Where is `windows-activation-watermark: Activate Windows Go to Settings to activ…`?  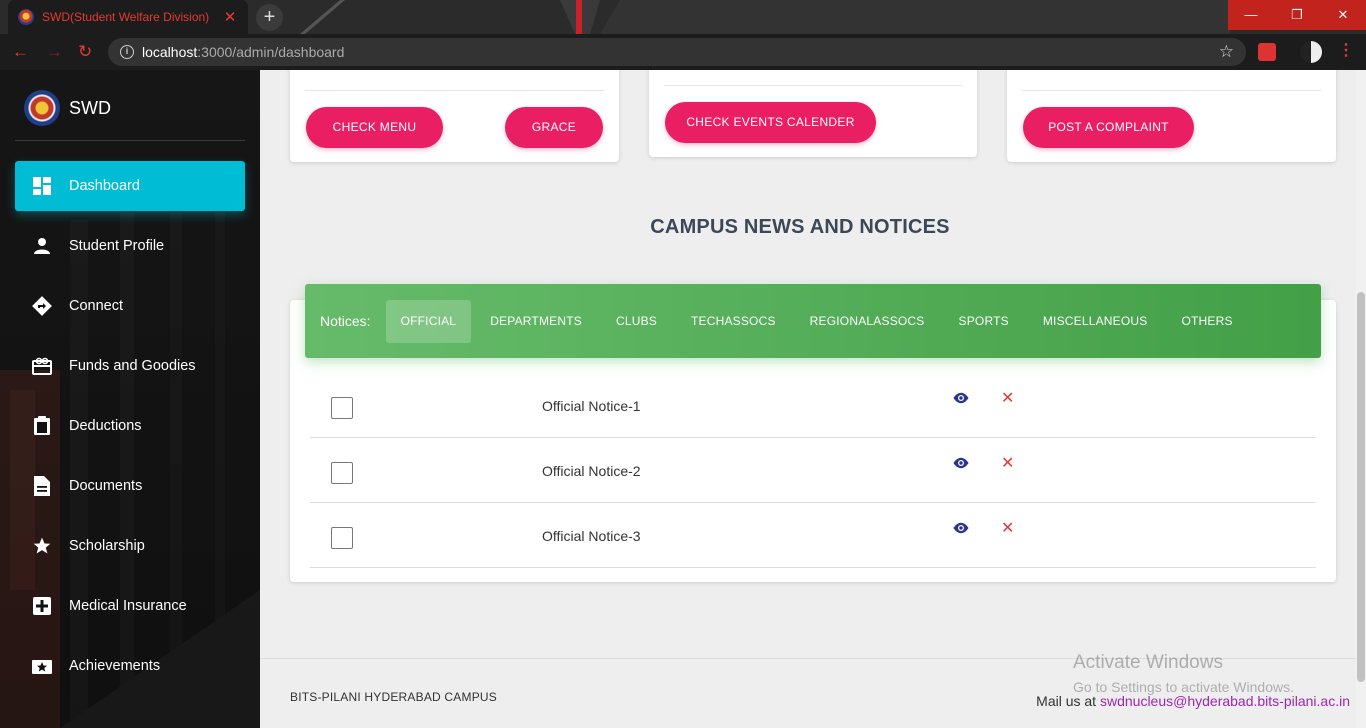
windows-activation-watermark: Activate Windows Go to Settings to activ… is located at coordinates (1183, 673).